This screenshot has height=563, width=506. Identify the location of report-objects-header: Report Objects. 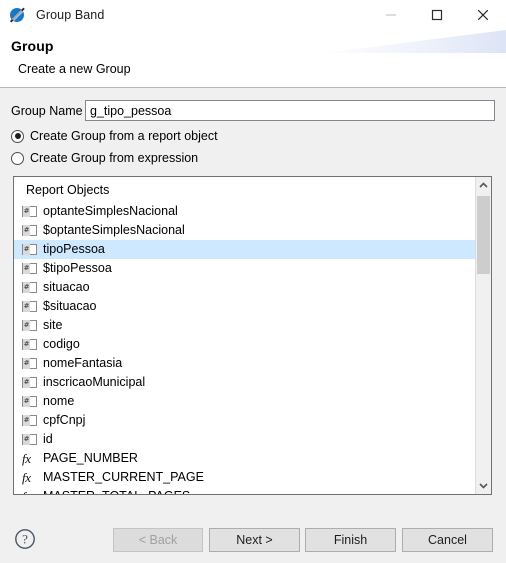
(68, 190).